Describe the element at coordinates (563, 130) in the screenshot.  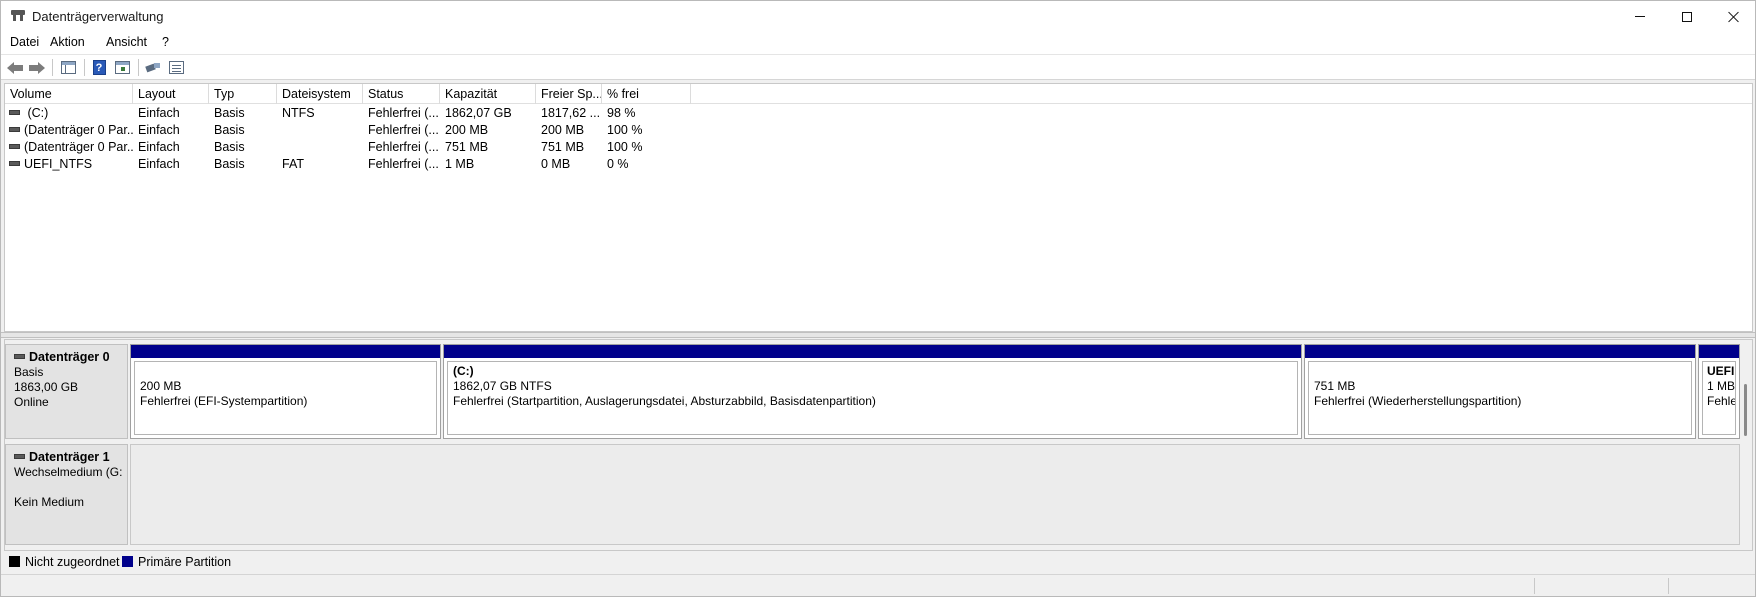
I see `cell-frei: 200 MB` at that location.